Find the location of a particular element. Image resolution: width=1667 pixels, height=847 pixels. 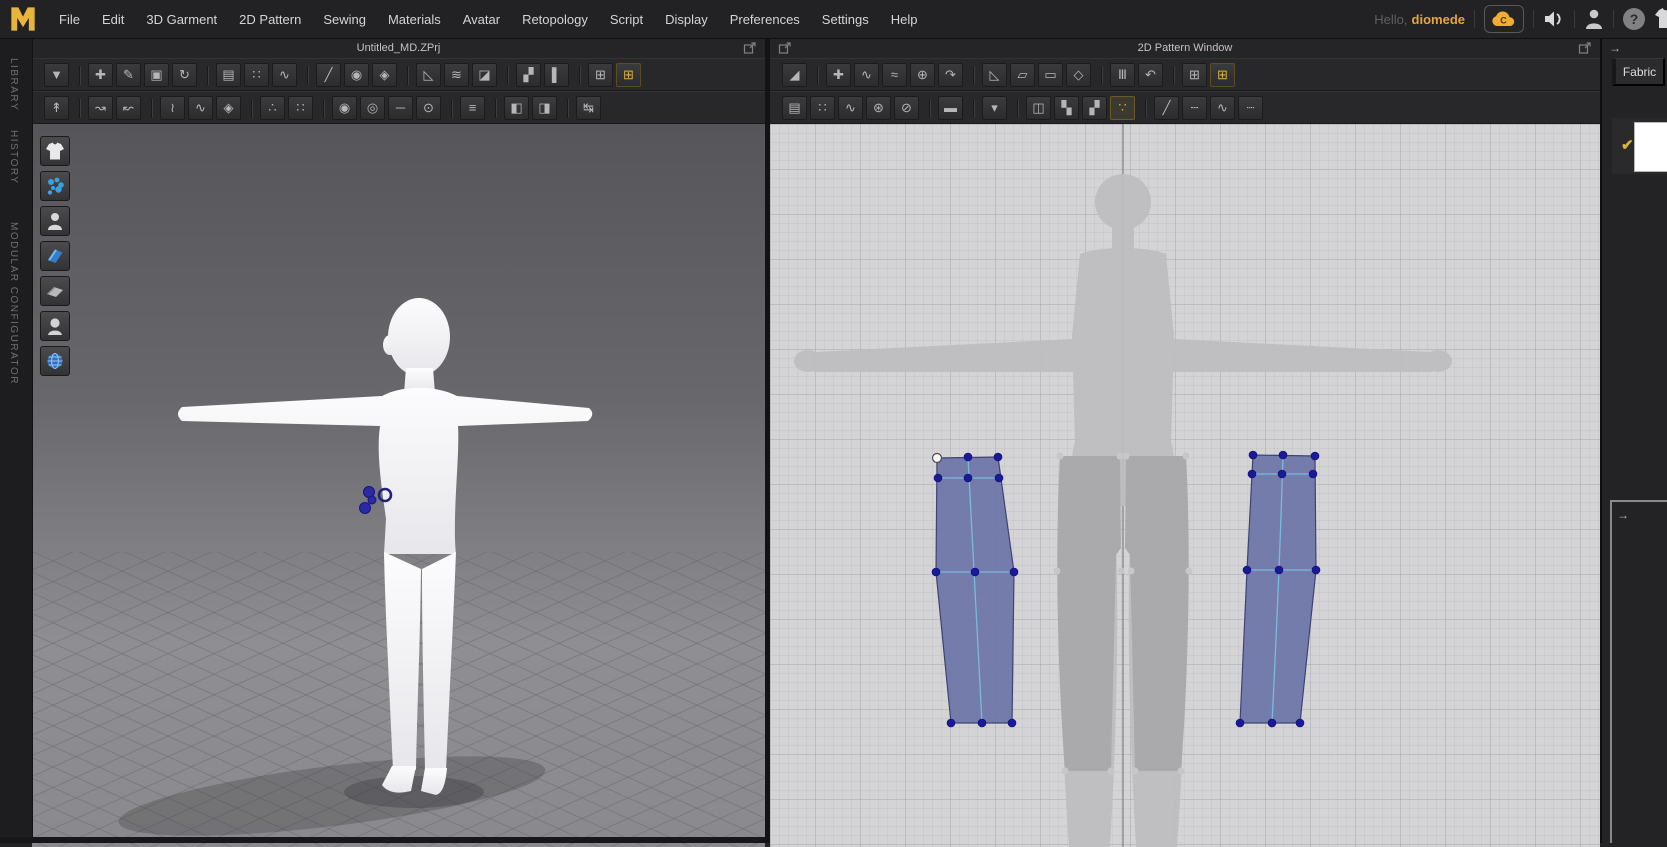

stitch-dotted-icon: ┈ is located at coordinates (1250, 107).